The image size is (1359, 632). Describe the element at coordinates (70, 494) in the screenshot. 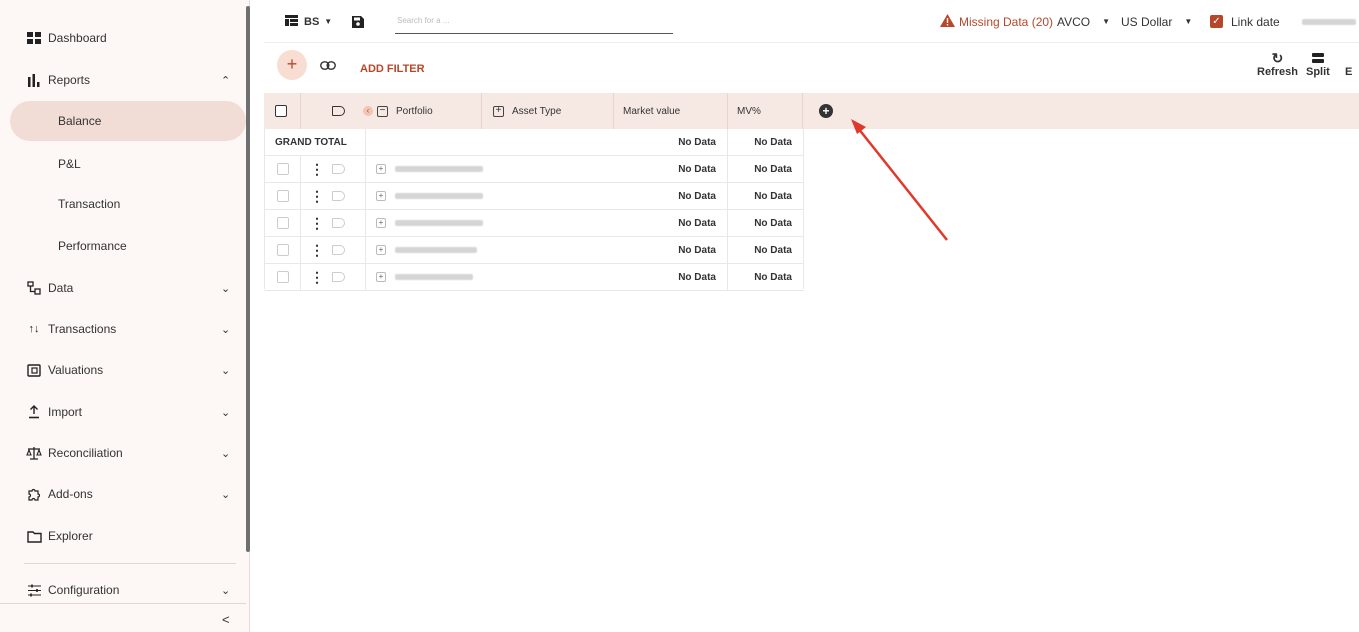

I see `sidebar-item-label: Add-ons` at that location.